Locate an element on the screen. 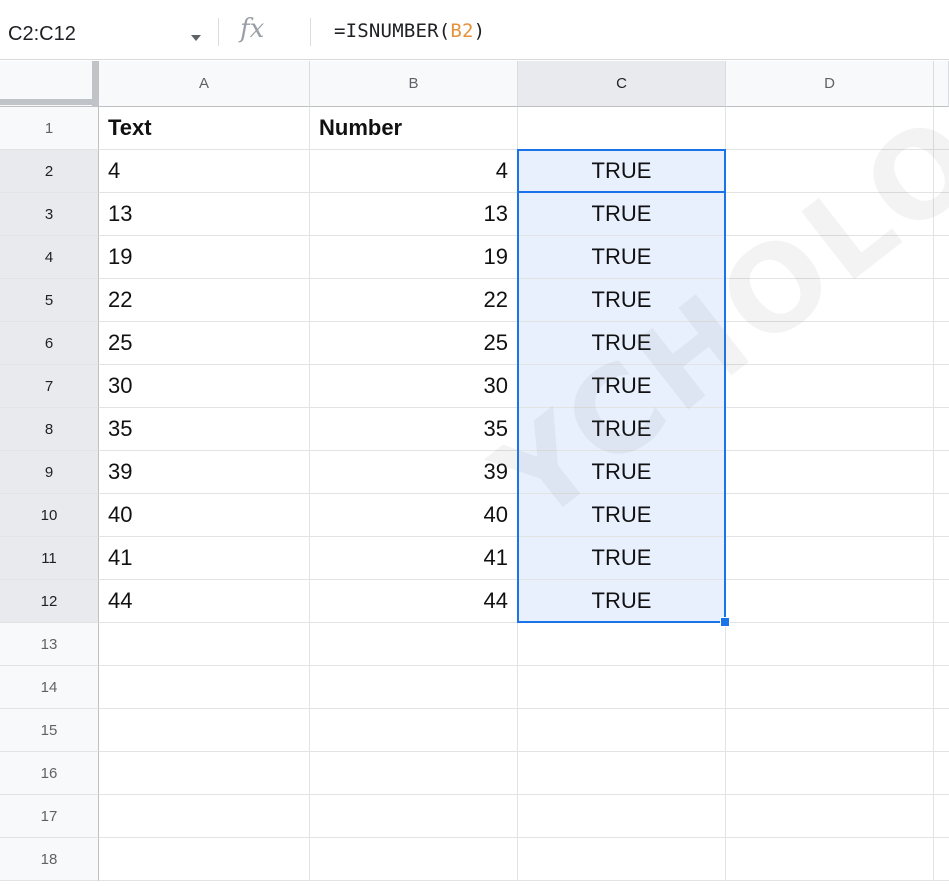  cell-b12: 44 is located at coordinates (414, 601).